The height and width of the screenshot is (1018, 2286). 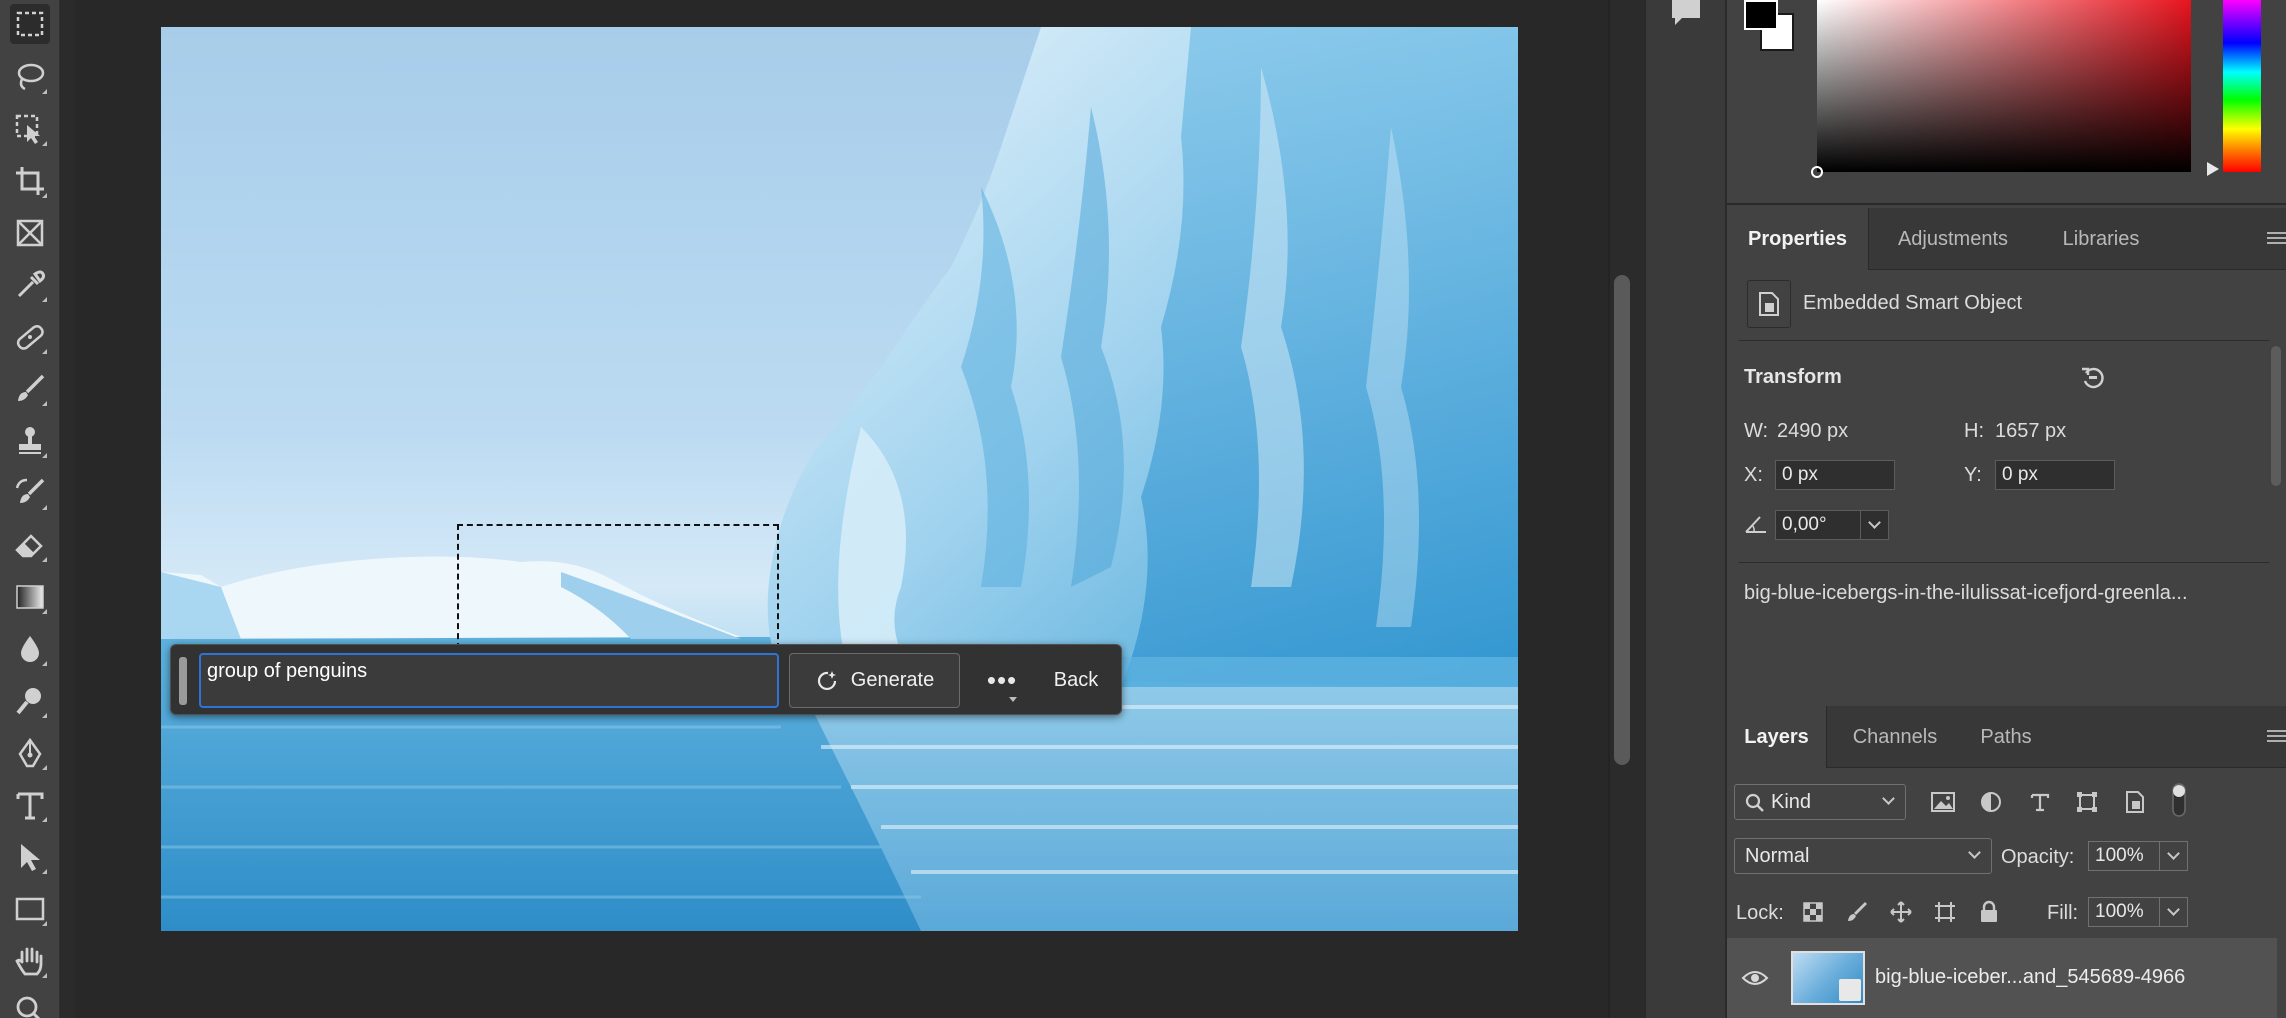 I want to click on artboard-icon, so click(x=1945, y=912).